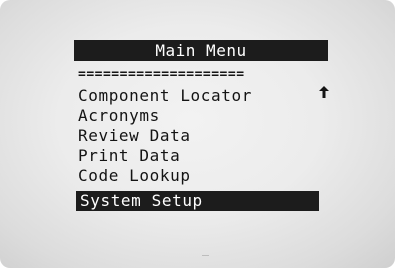 This screenshot has height=268, width=395. I want to click on menu-item-system-setup-selected: System Setup, so click(197, 201).